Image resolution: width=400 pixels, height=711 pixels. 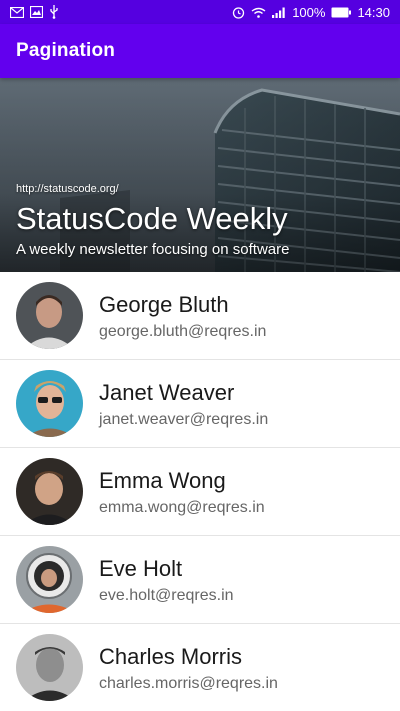 I want to click on list-item-user: Emma Wong emma.wong@reqres.in, so click(x=200, y=492).